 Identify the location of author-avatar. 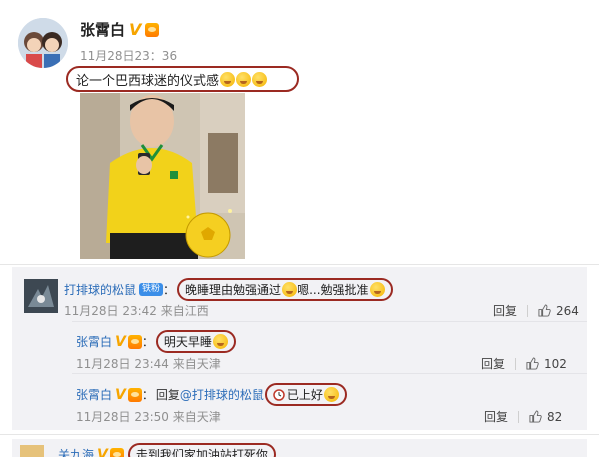
(43, 43).